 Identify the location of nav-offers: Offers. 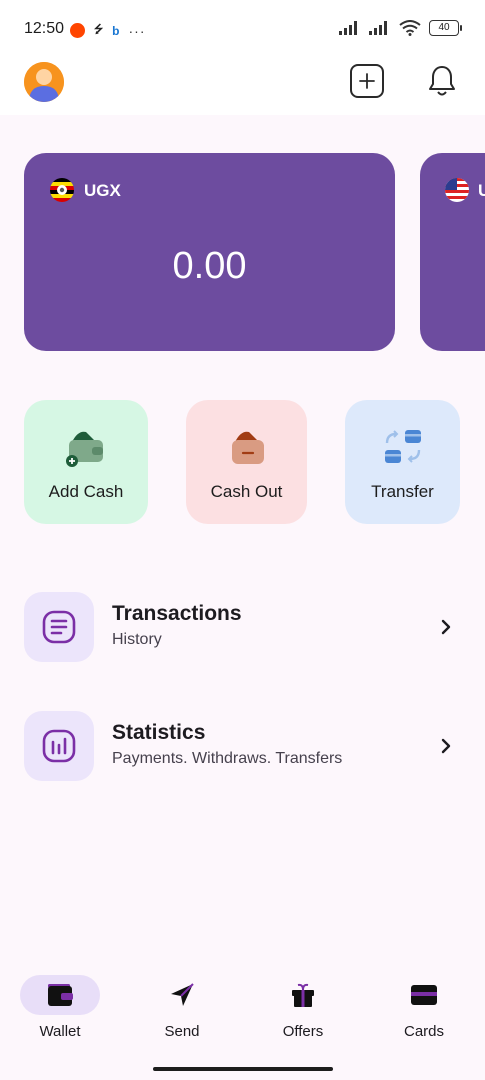
(303, 1007).